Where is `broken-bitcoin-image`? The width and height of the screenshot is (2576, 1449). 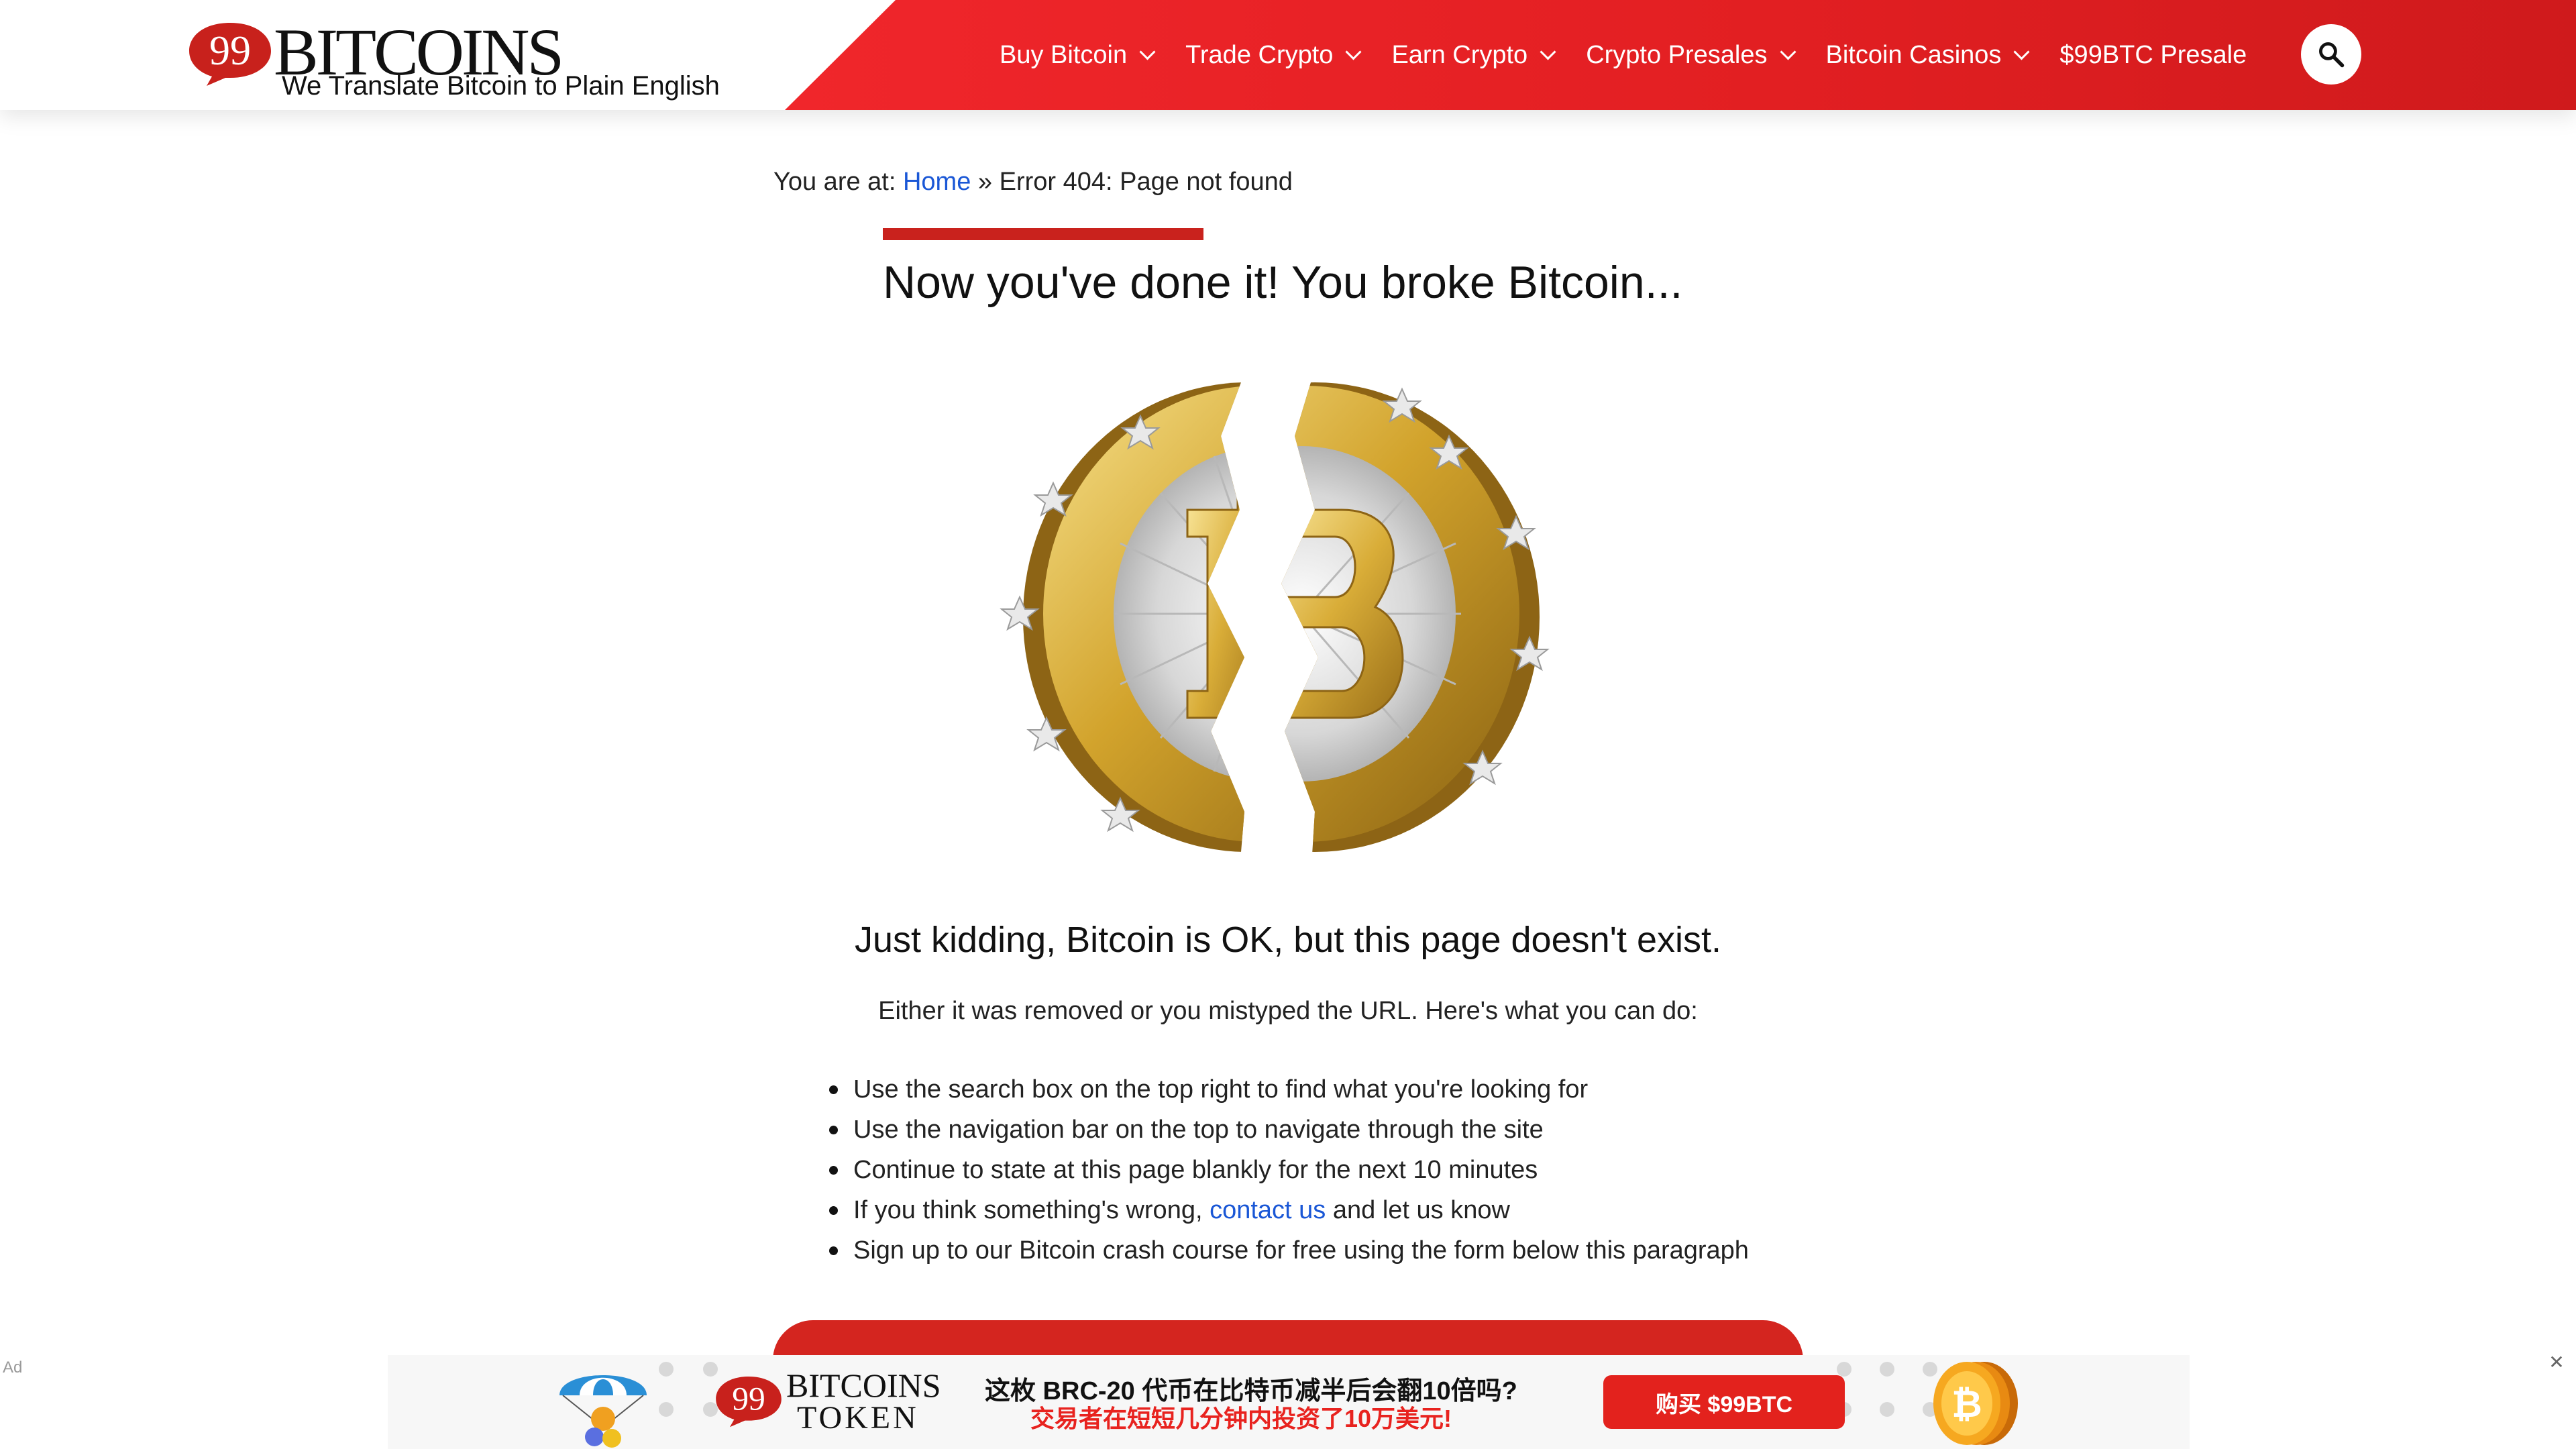 broken-bitcoin-image is located at coordinates (1288, 610).